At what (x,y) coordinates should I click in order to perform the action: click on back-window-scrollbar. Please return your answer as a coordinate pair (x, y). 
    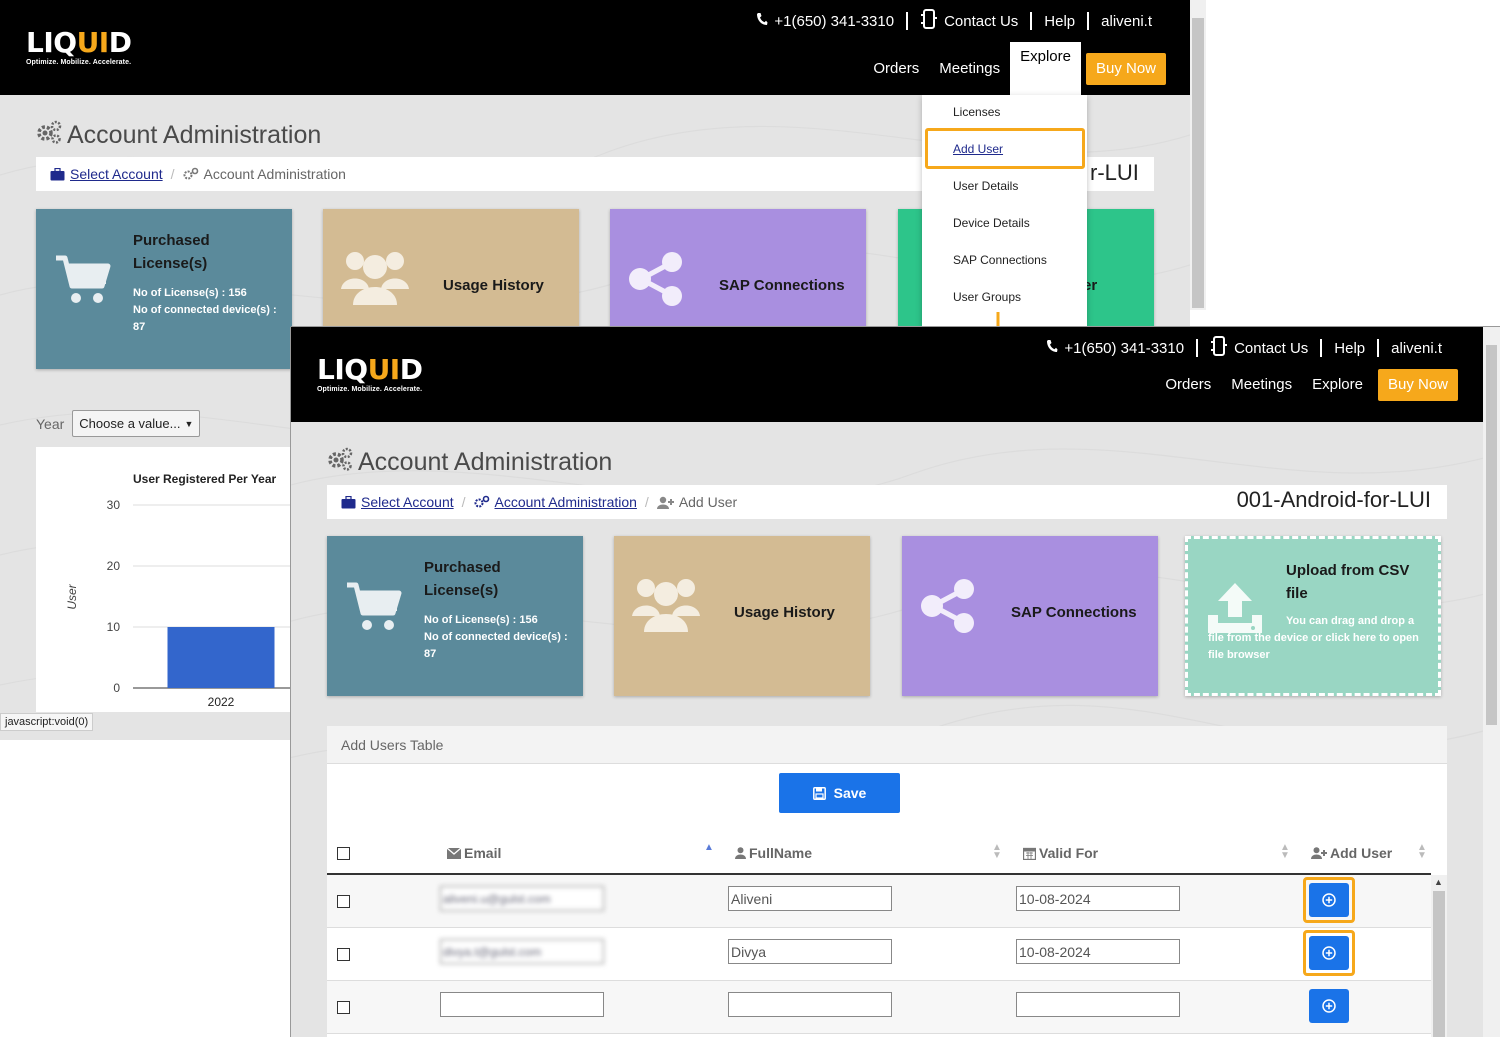
    Looking at the image, I should click on (1198, 155).